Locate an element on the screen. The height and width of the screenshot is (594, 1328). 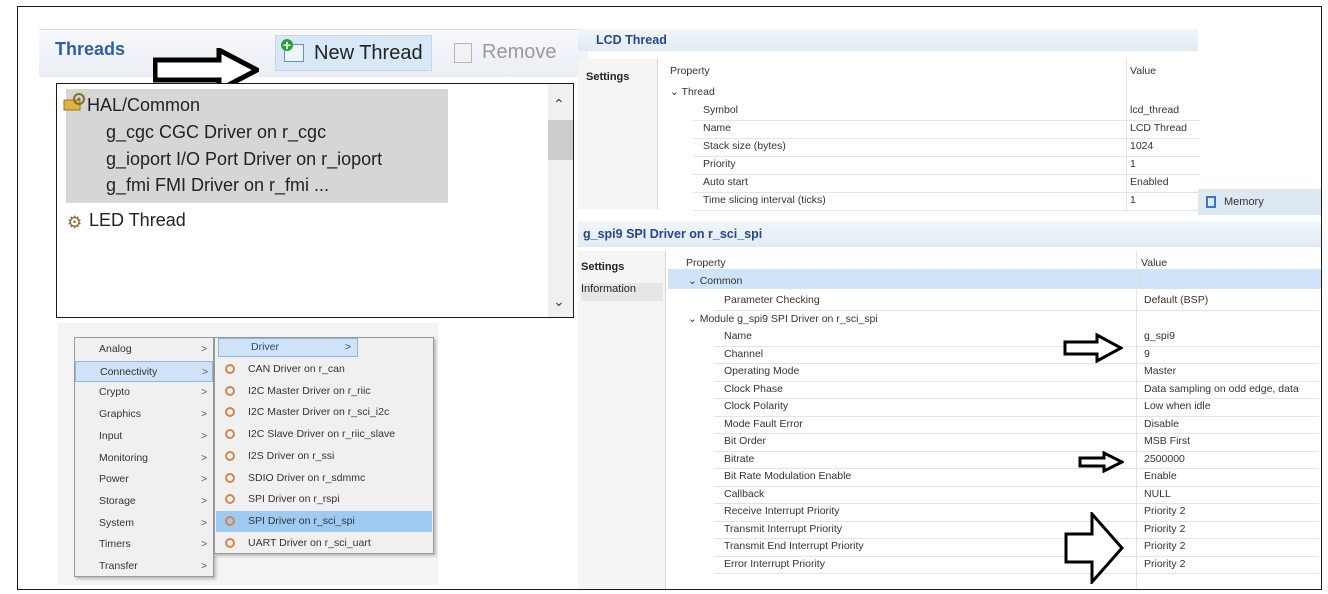
spi-value-name: g_spi9 is located at coordinates (1231, 336).